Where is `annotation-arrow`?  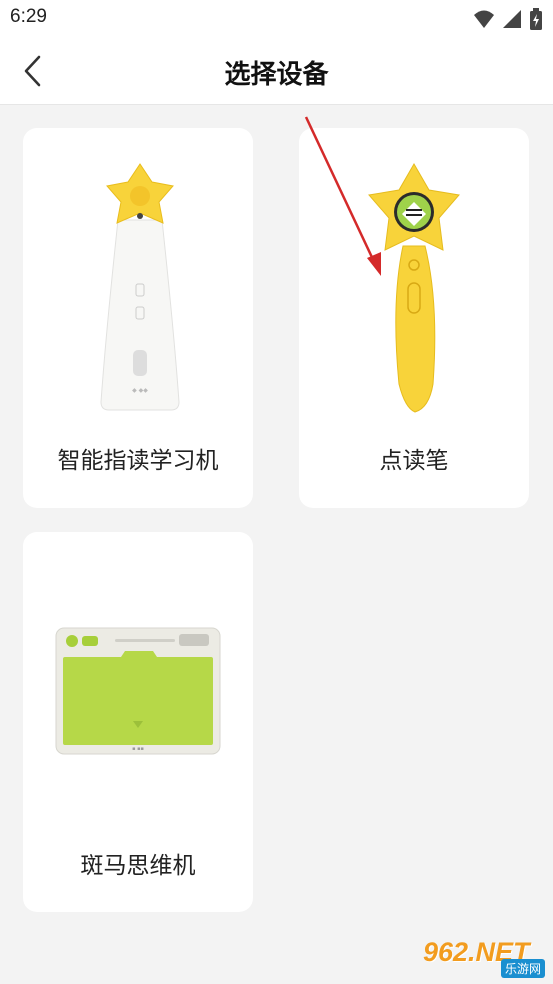 annotation-arrow is located at coordinates (342, 196).